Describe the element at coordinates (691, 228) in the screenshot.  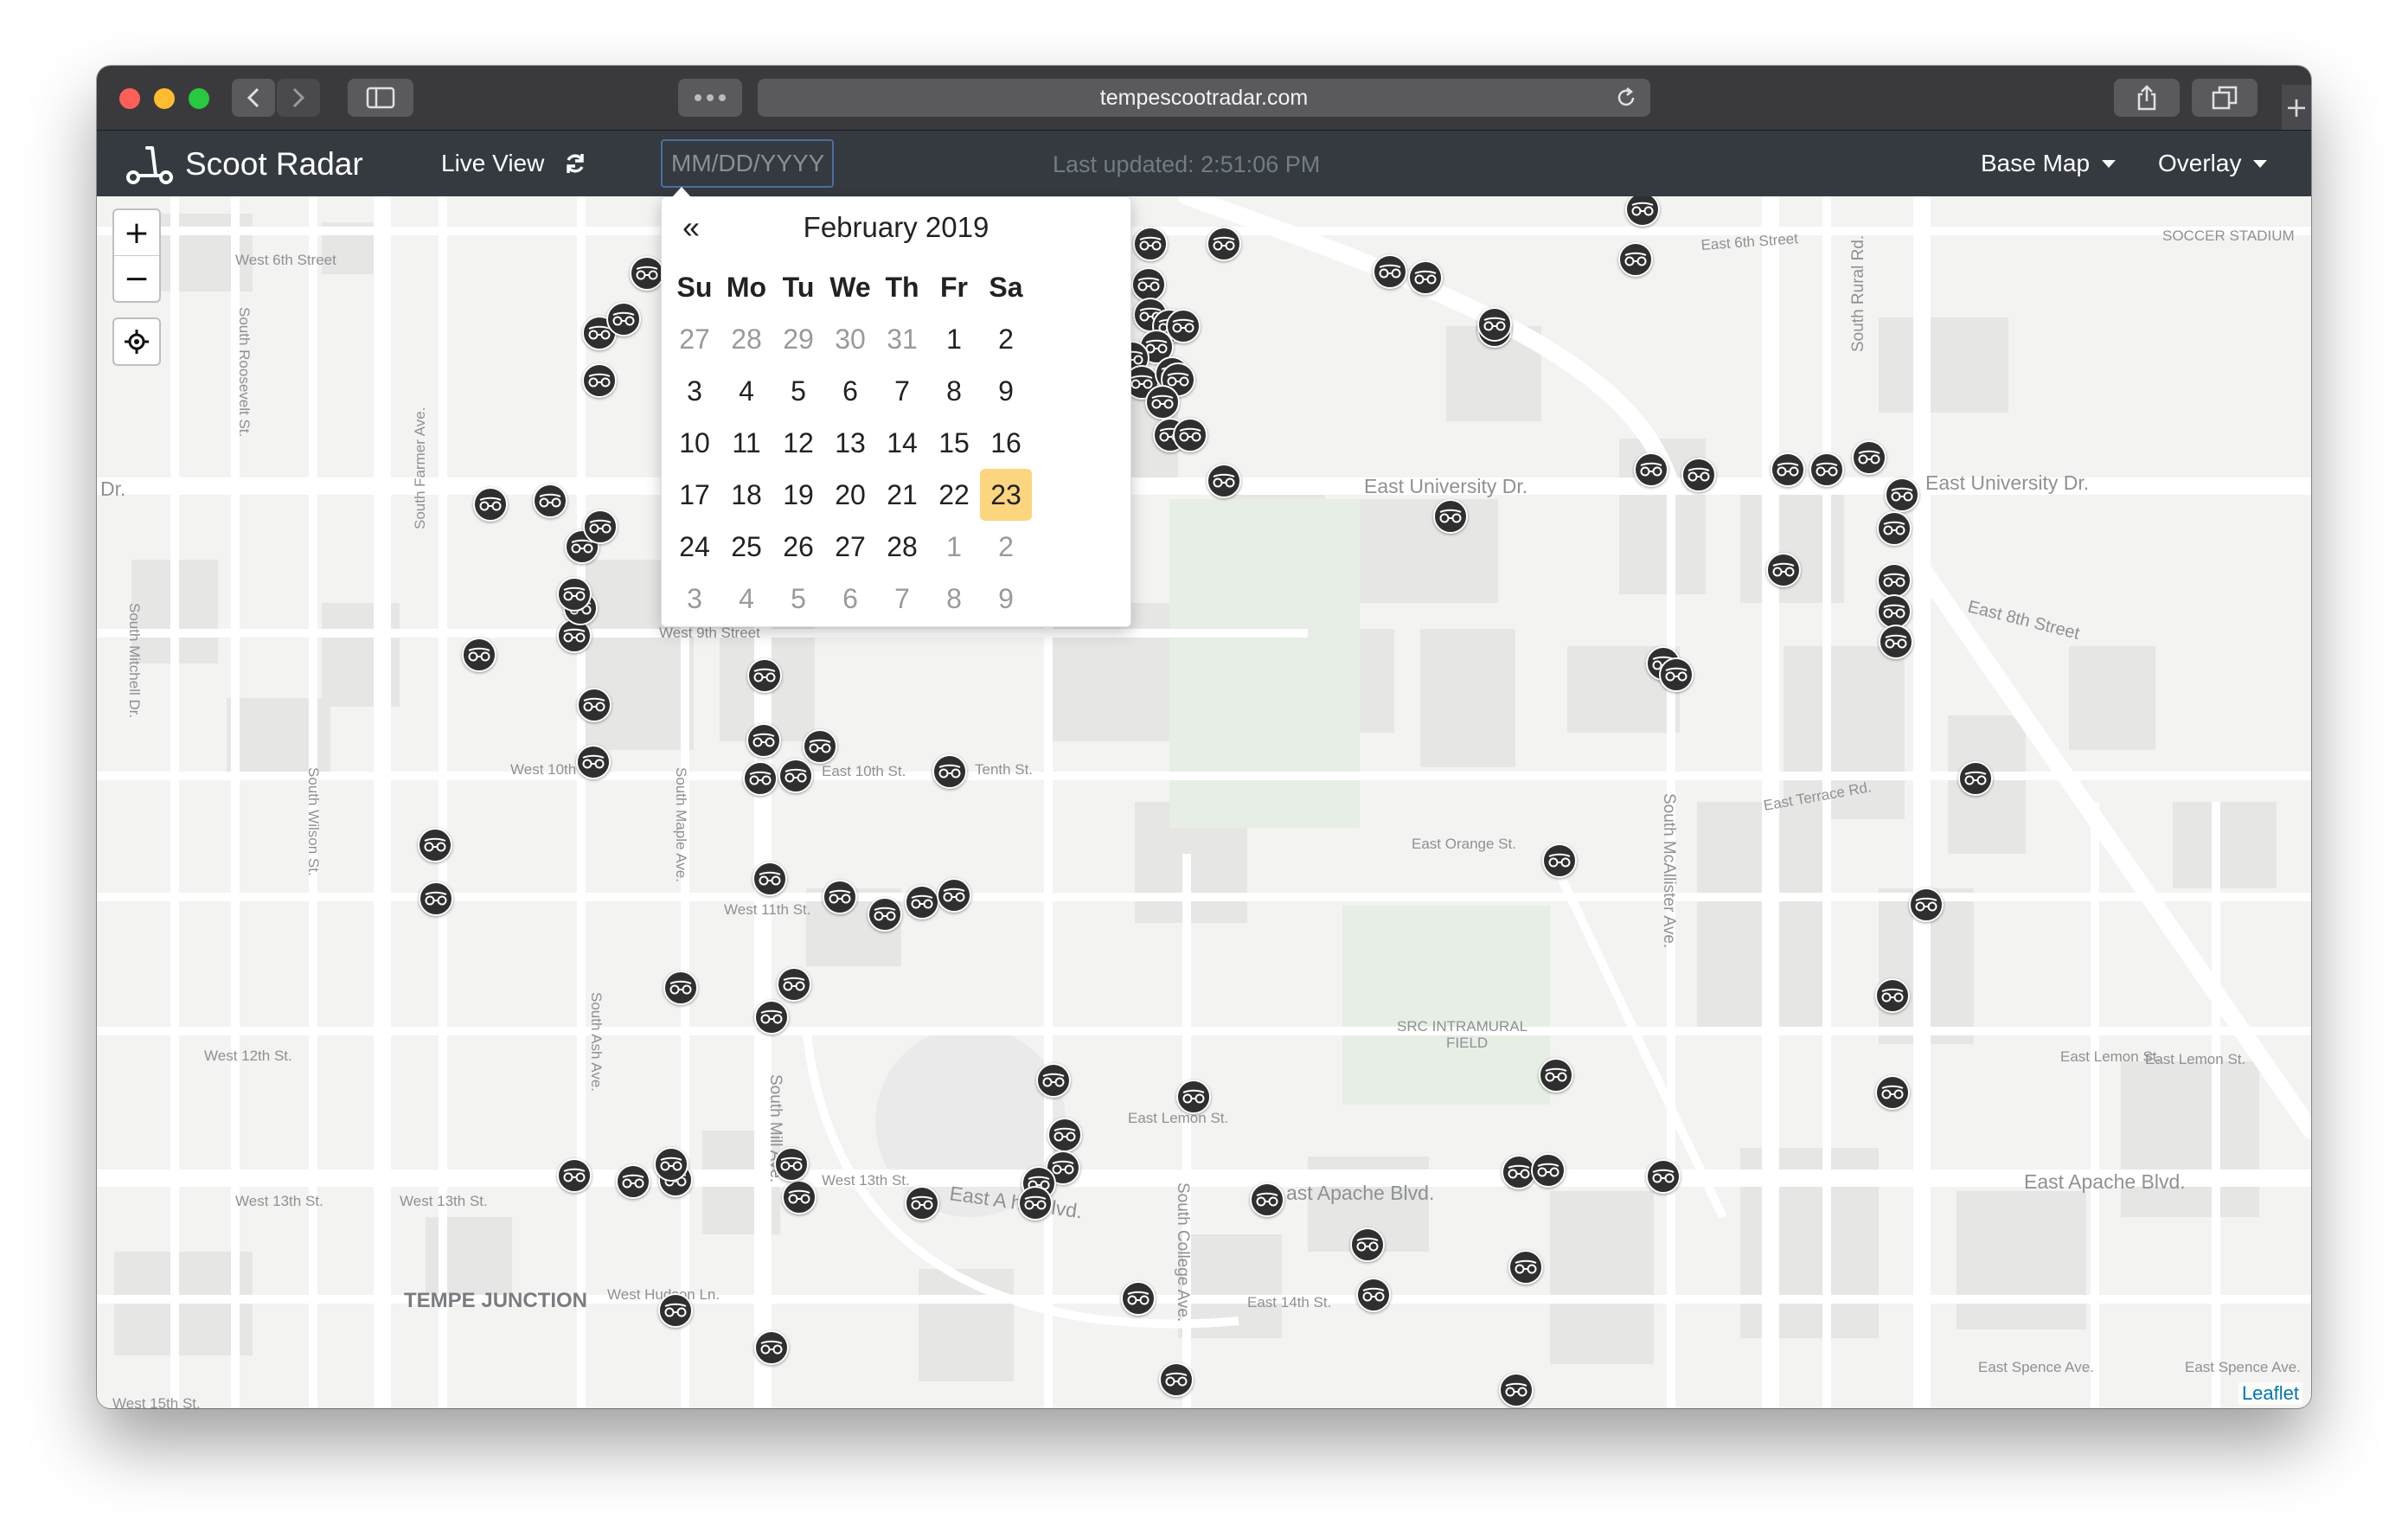
I see `prev-month-button: «` at that location.